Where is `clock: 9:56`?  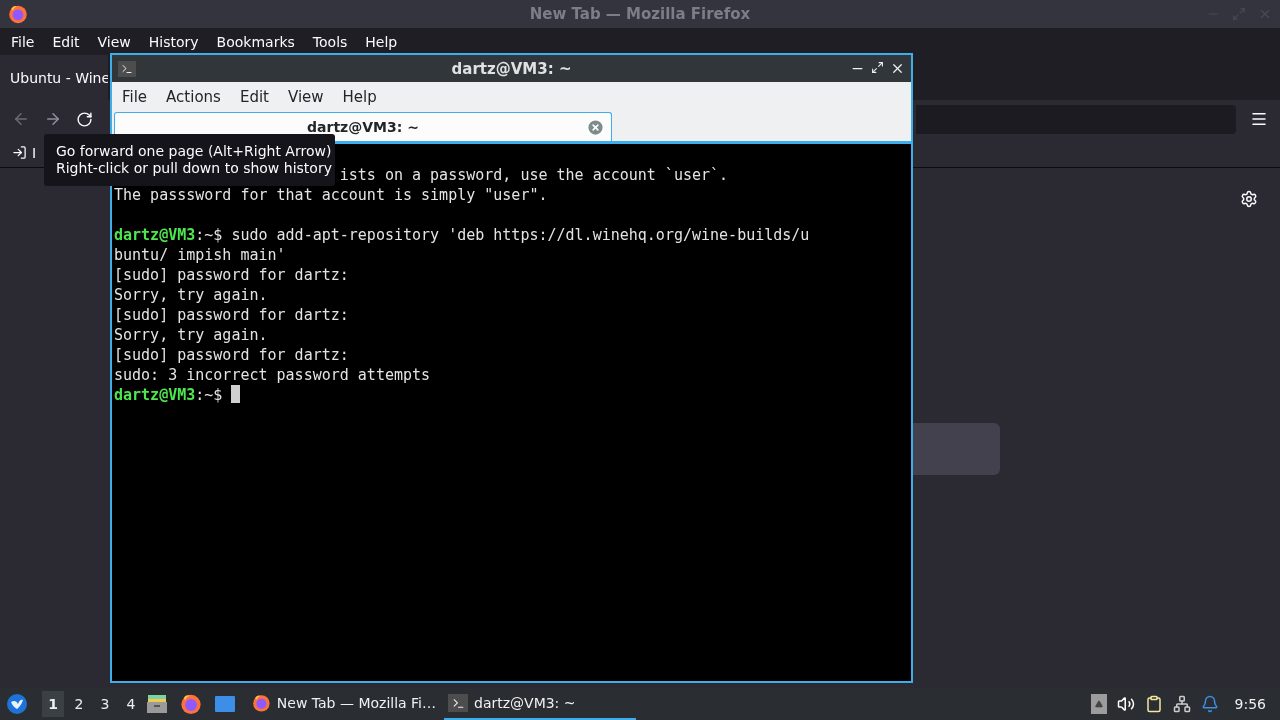 clock: 9:56 is located at coordinates (1250, 704).